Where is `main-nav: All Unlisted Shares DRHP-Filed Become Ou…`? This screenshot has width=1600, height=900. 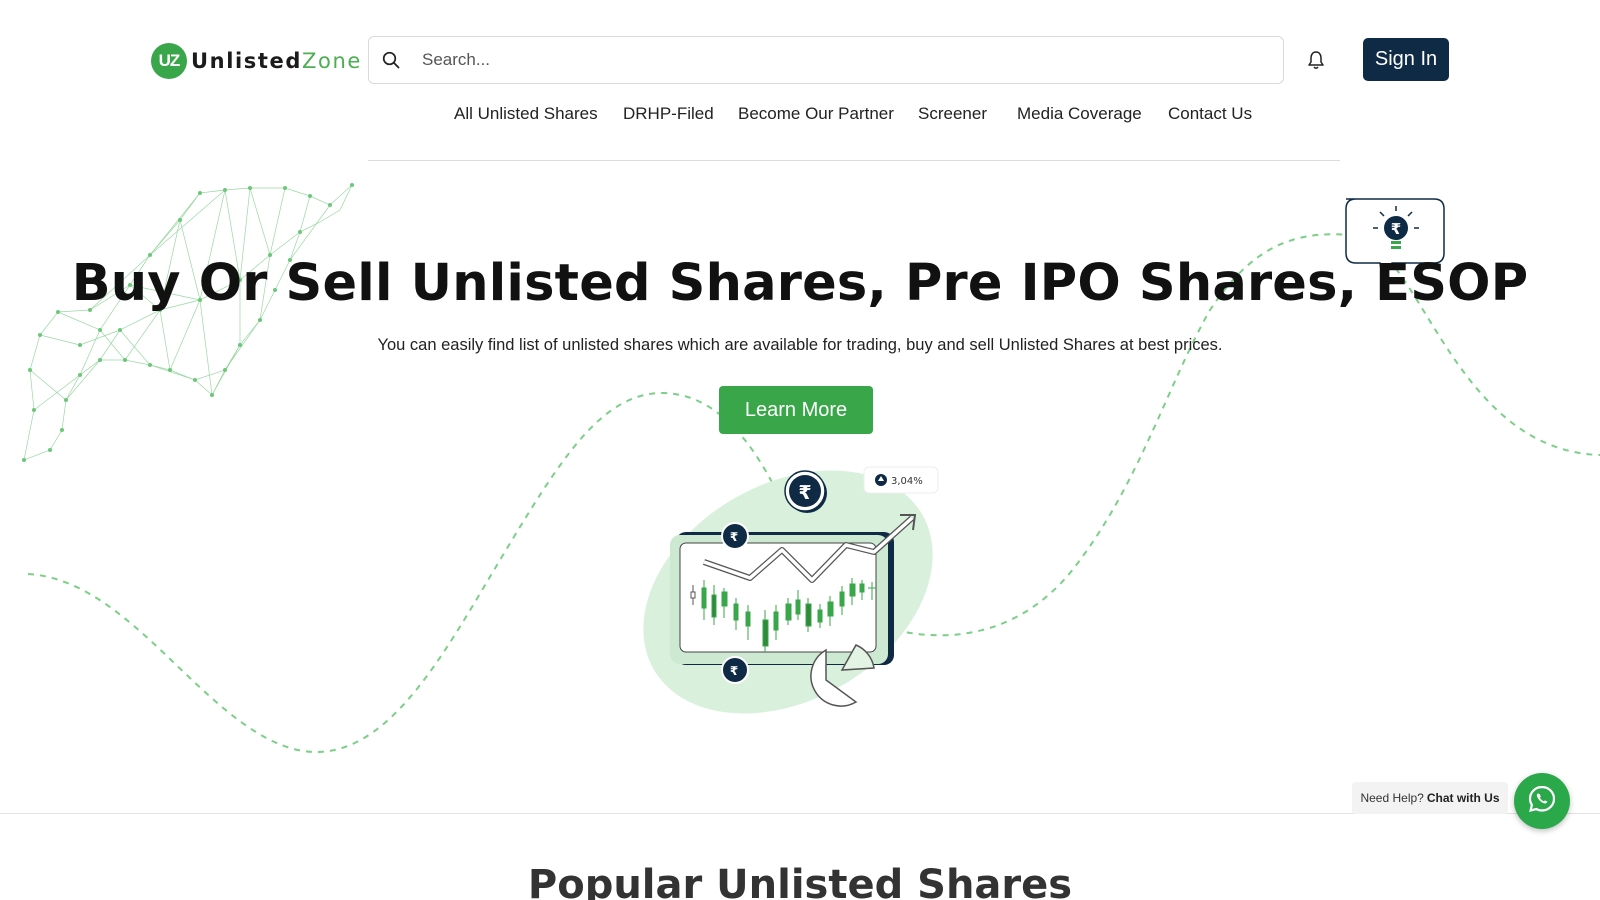 main-nav: All Unlisted Shares DRHP-Filed Become Ou… is located at coordinates (800, 116).